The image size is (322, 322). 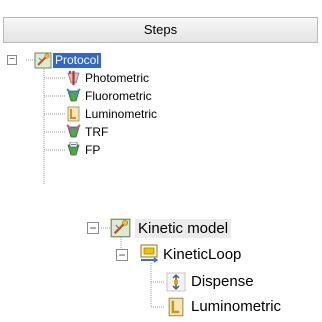 What do you see at coordinates (118, 96) in the screenshot?
I see `tree-item-fluorometric: Fluorometric` at bounding box center [118, 96].